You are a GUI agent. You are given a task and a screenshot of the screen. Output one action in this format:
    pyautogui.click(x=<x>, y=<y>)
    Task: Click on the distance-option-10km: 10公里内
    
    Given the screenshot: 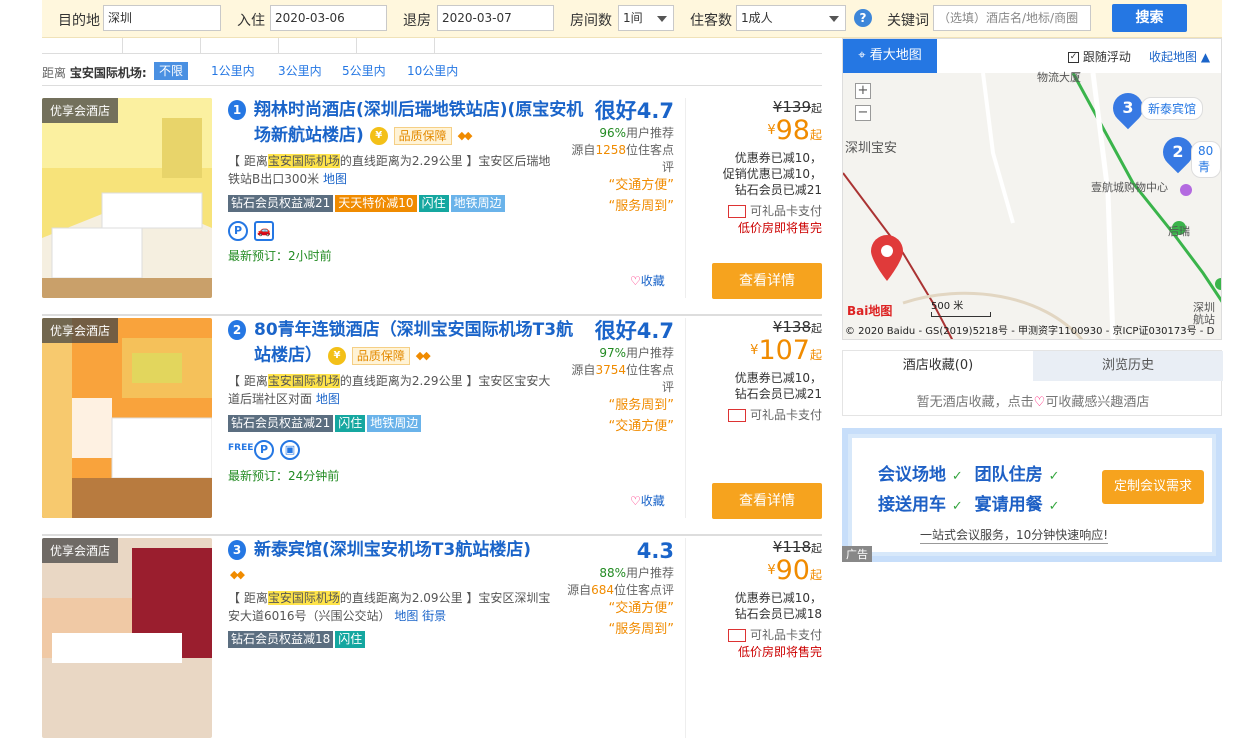 What is the action you would take?
    pyautogui.click(x=432, y=71)
    